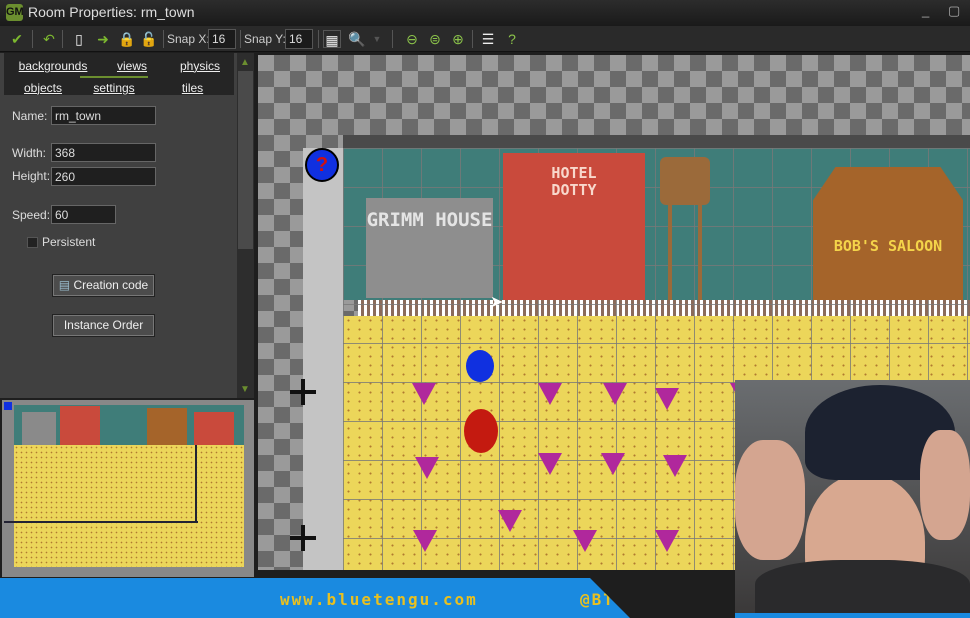 The height and width of the screenshot is (618, 970). Describe the element at coordinates (621, 599) in the screenshot. I see `banner-handle: @BTengu` at that location.